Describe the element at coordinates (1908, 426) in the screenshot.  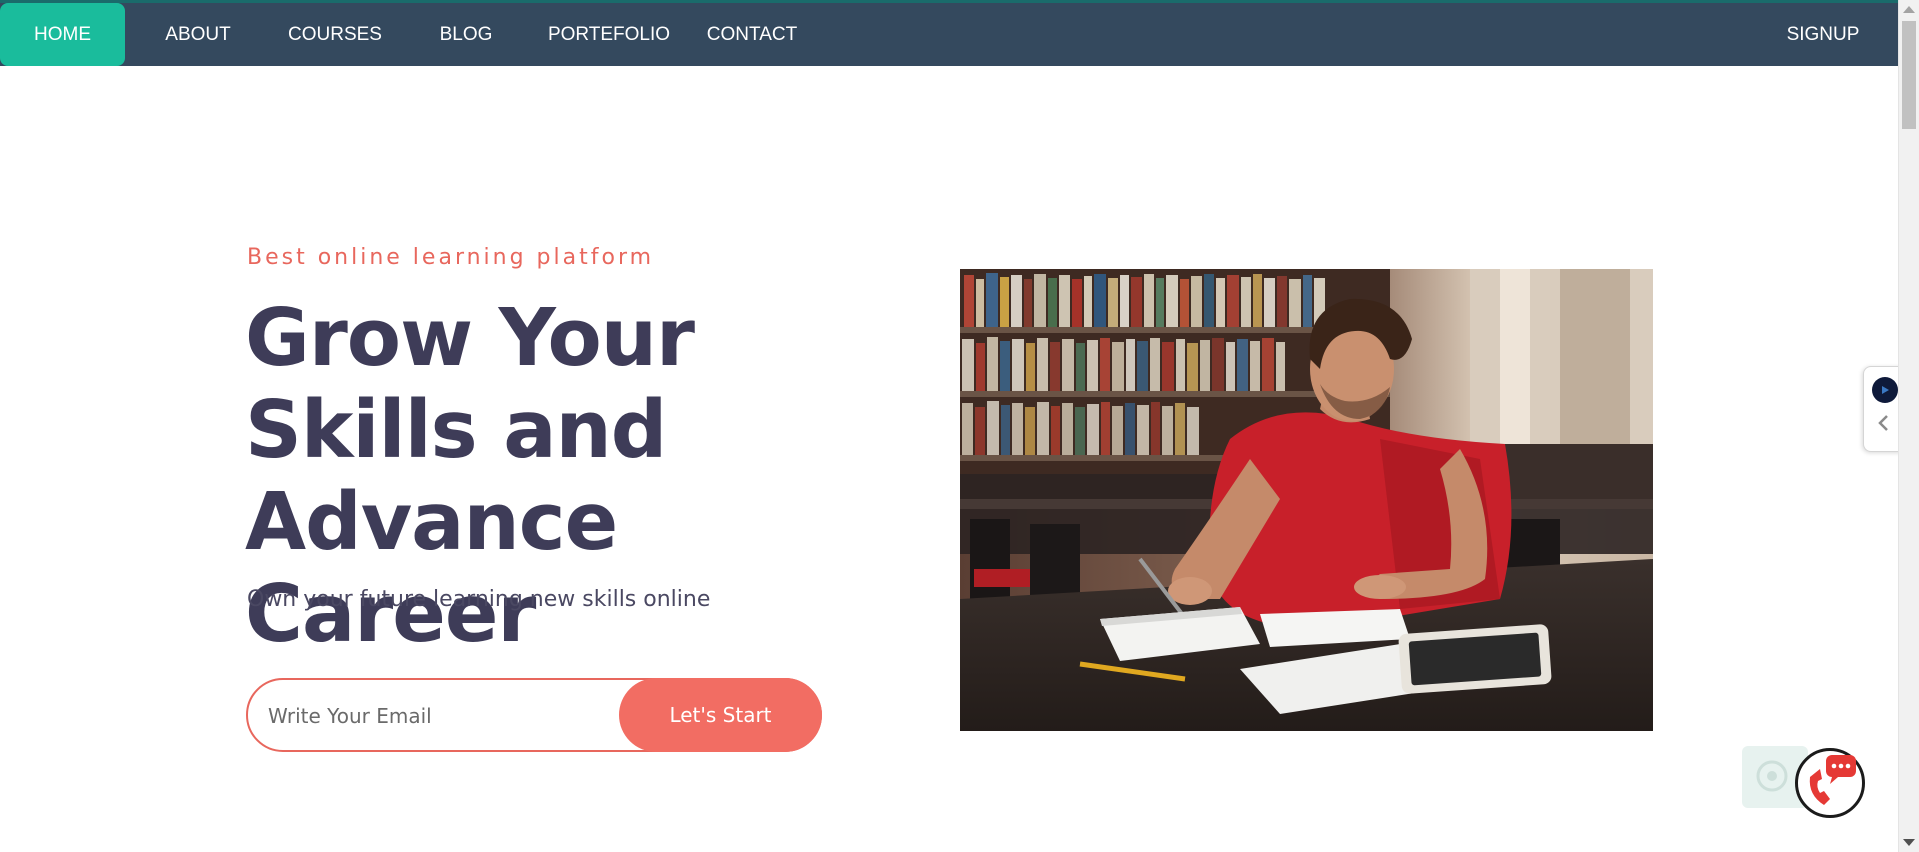
I see `vertical-scrollbar` at that location.